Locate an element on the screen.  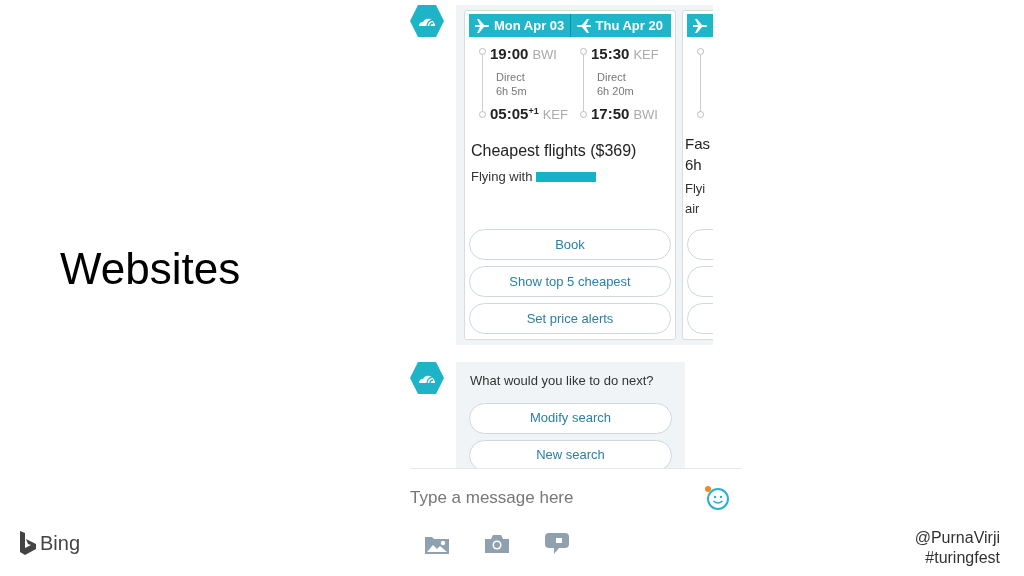
date-label: Thu Apr 20 is located at coordinates (629, 25).